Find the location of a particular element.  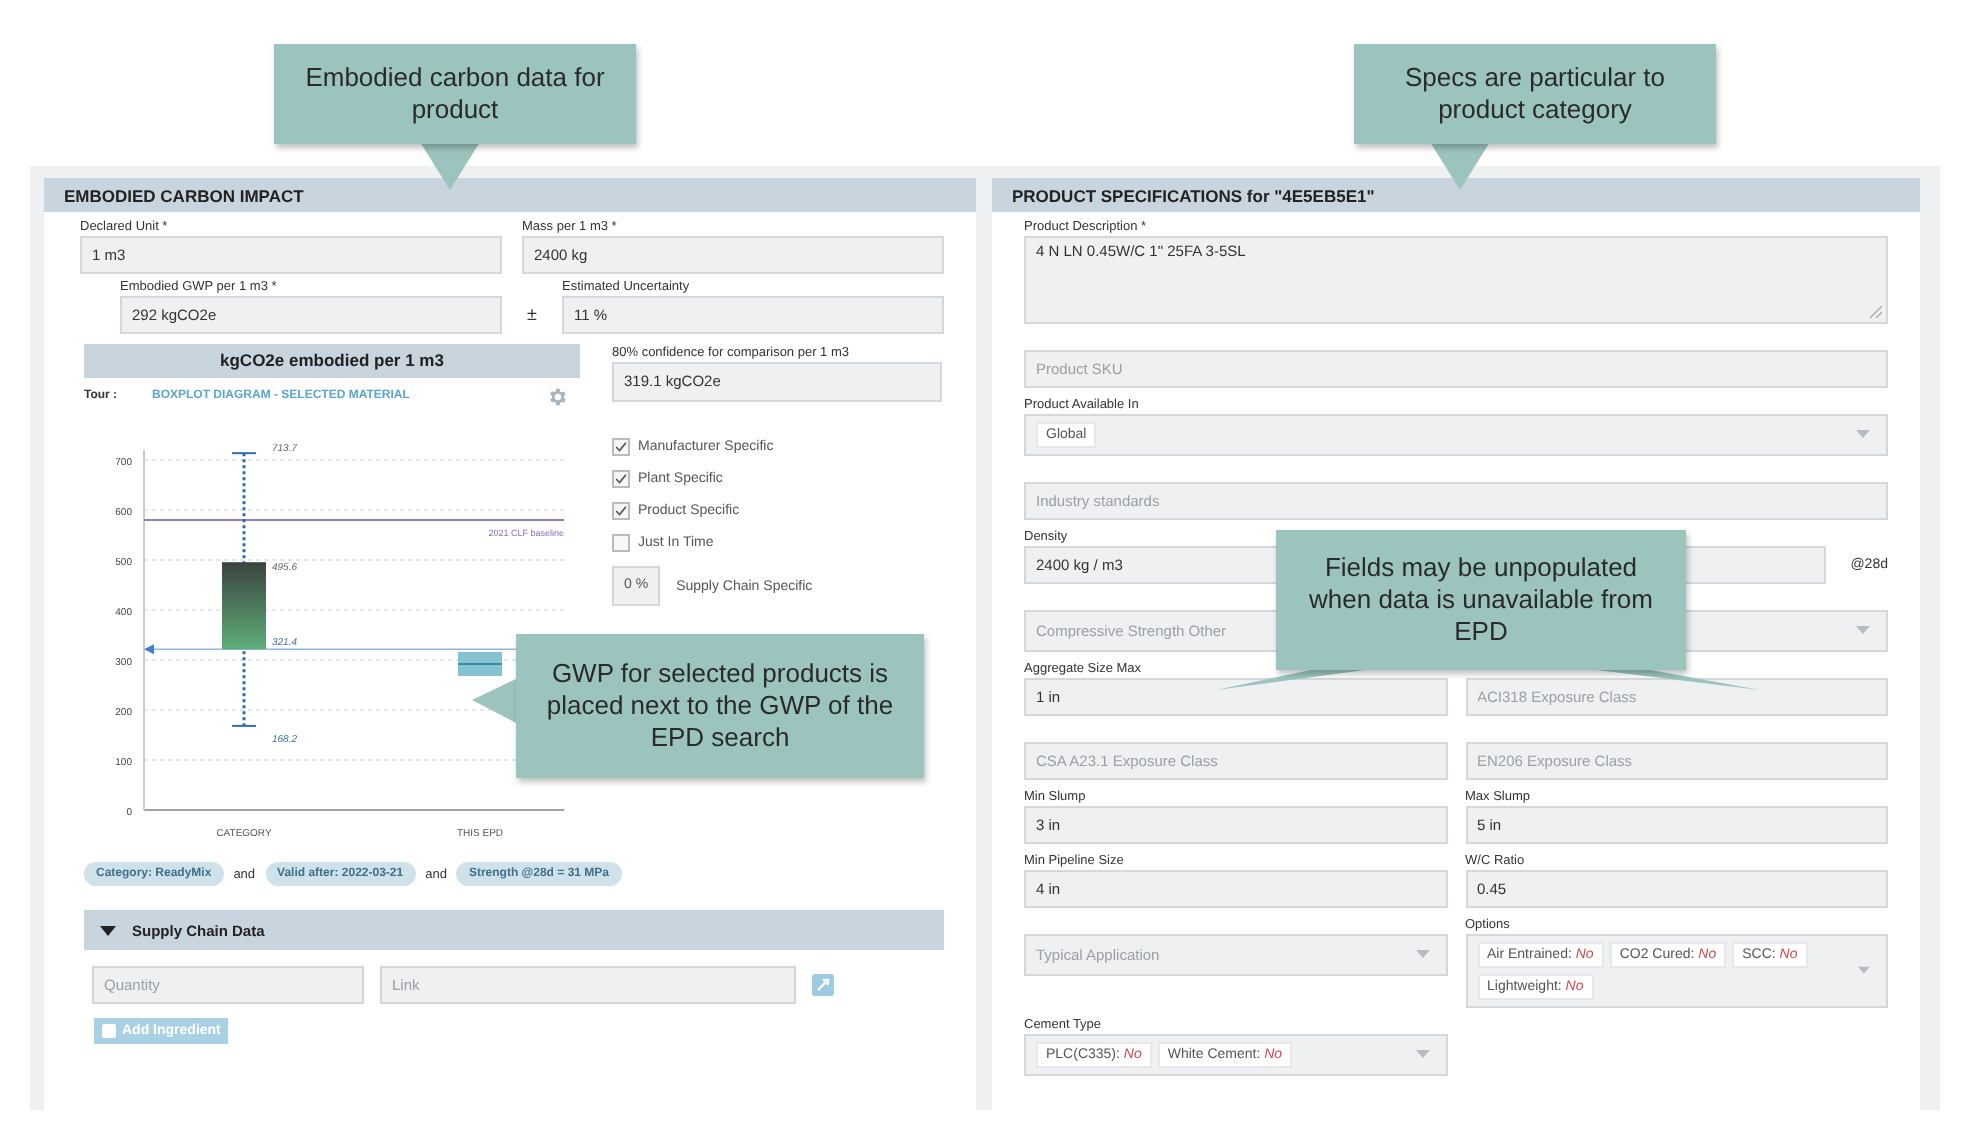

section-header: PRODUCT SPECIFICATIONS for "4E5EB5E1" is located at coordinates (1456, 195).